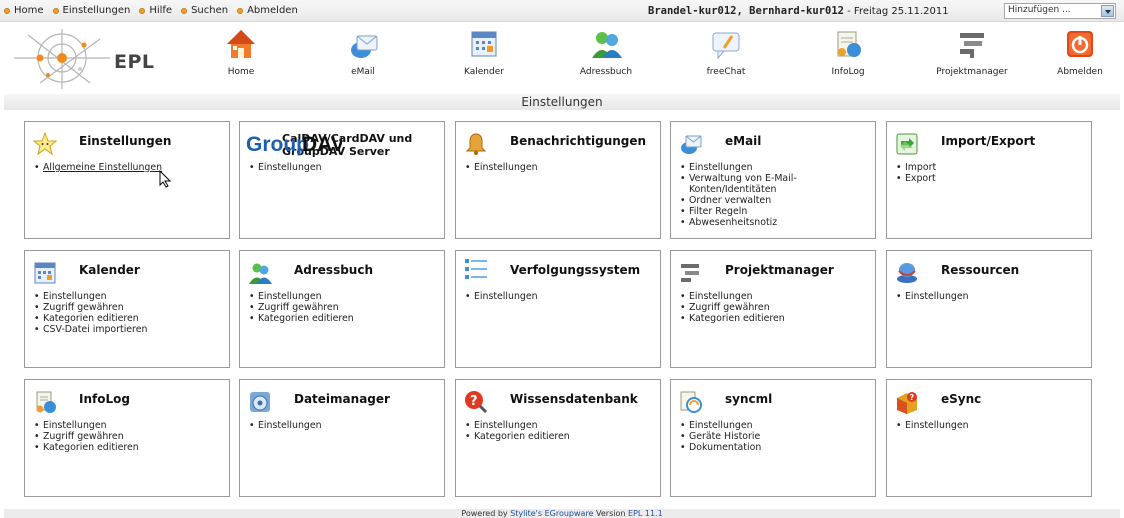  I want to click on link-allgemeine-einstellungen: Allgemeine Einstellungen, so click(97, 167).